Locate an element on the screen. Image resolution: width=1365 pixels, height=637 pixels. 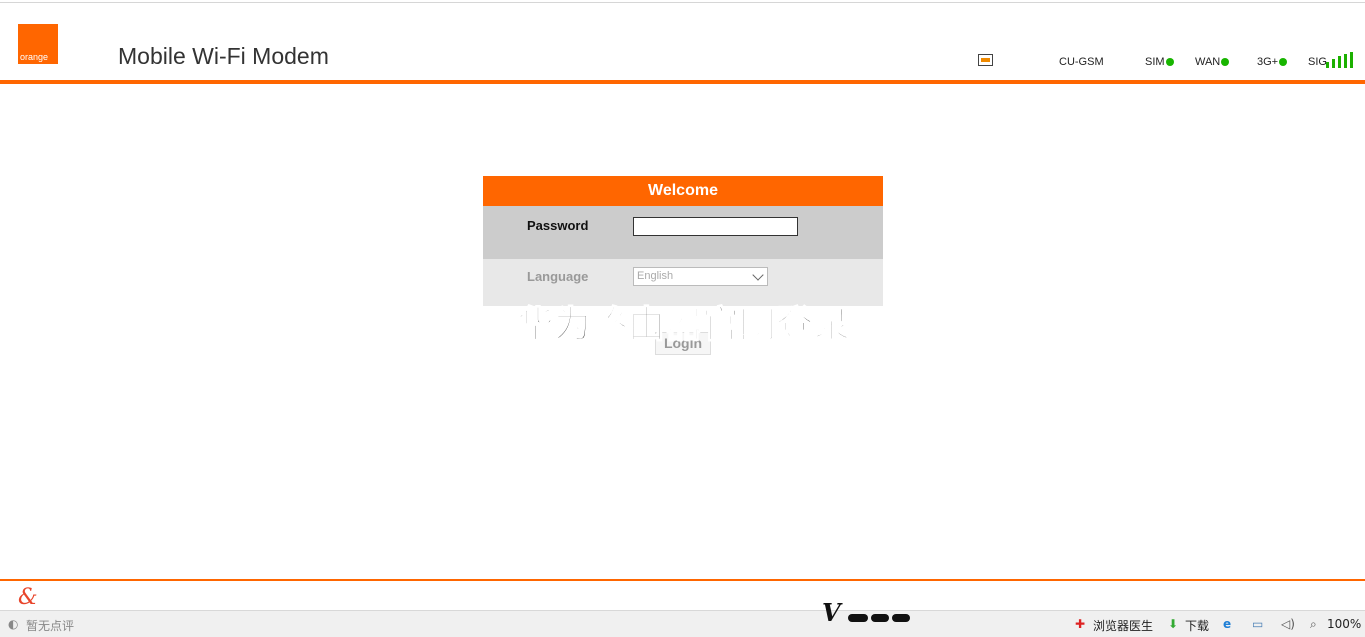
password-label: Password is located at coordinates (558, 225).